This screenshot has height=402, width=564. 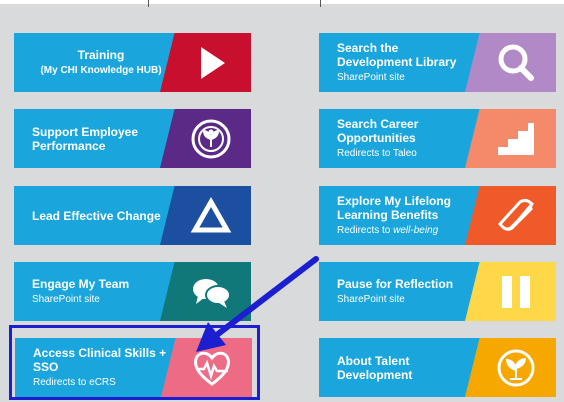 What do you see at coordinates (134, 362) in the screenshot?
I see `highlight-box` at bounding box center [134, 362].